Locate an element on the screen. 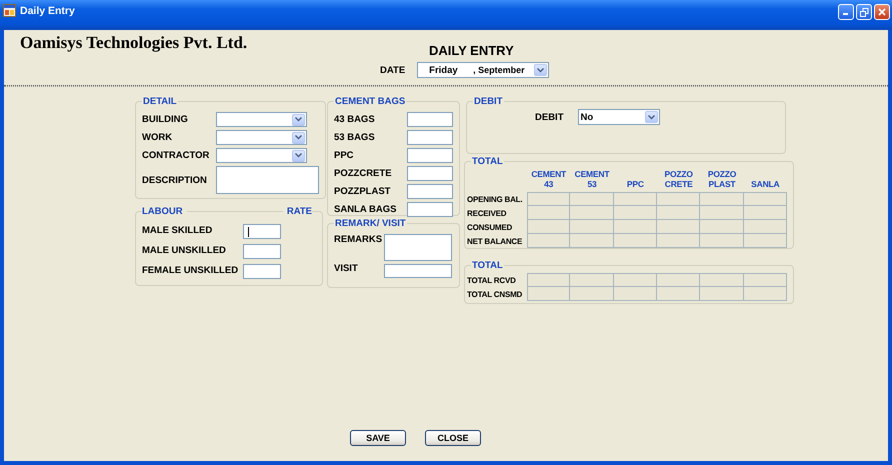 The height and width of the screenshot is (465, 892). field-label: DESCRIPTION is located at coordinates (175, 180).